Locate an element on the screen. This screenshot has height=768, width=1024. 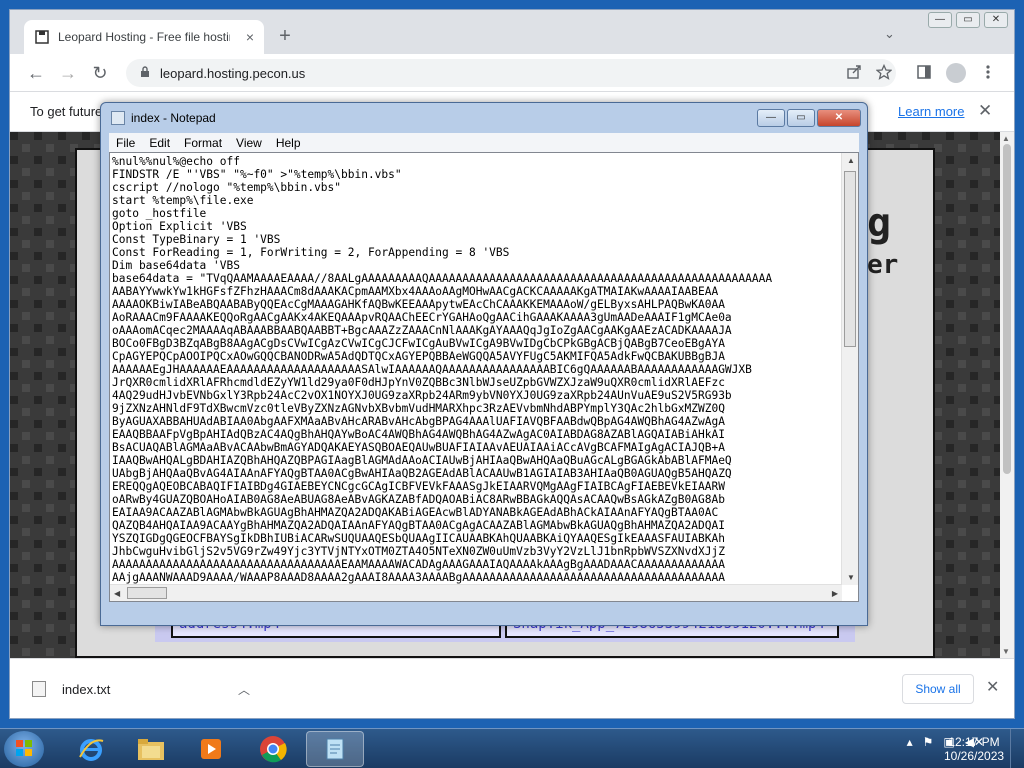
notepad-window-controls: — ▭ ✕ is located at coordinates (809, 118).